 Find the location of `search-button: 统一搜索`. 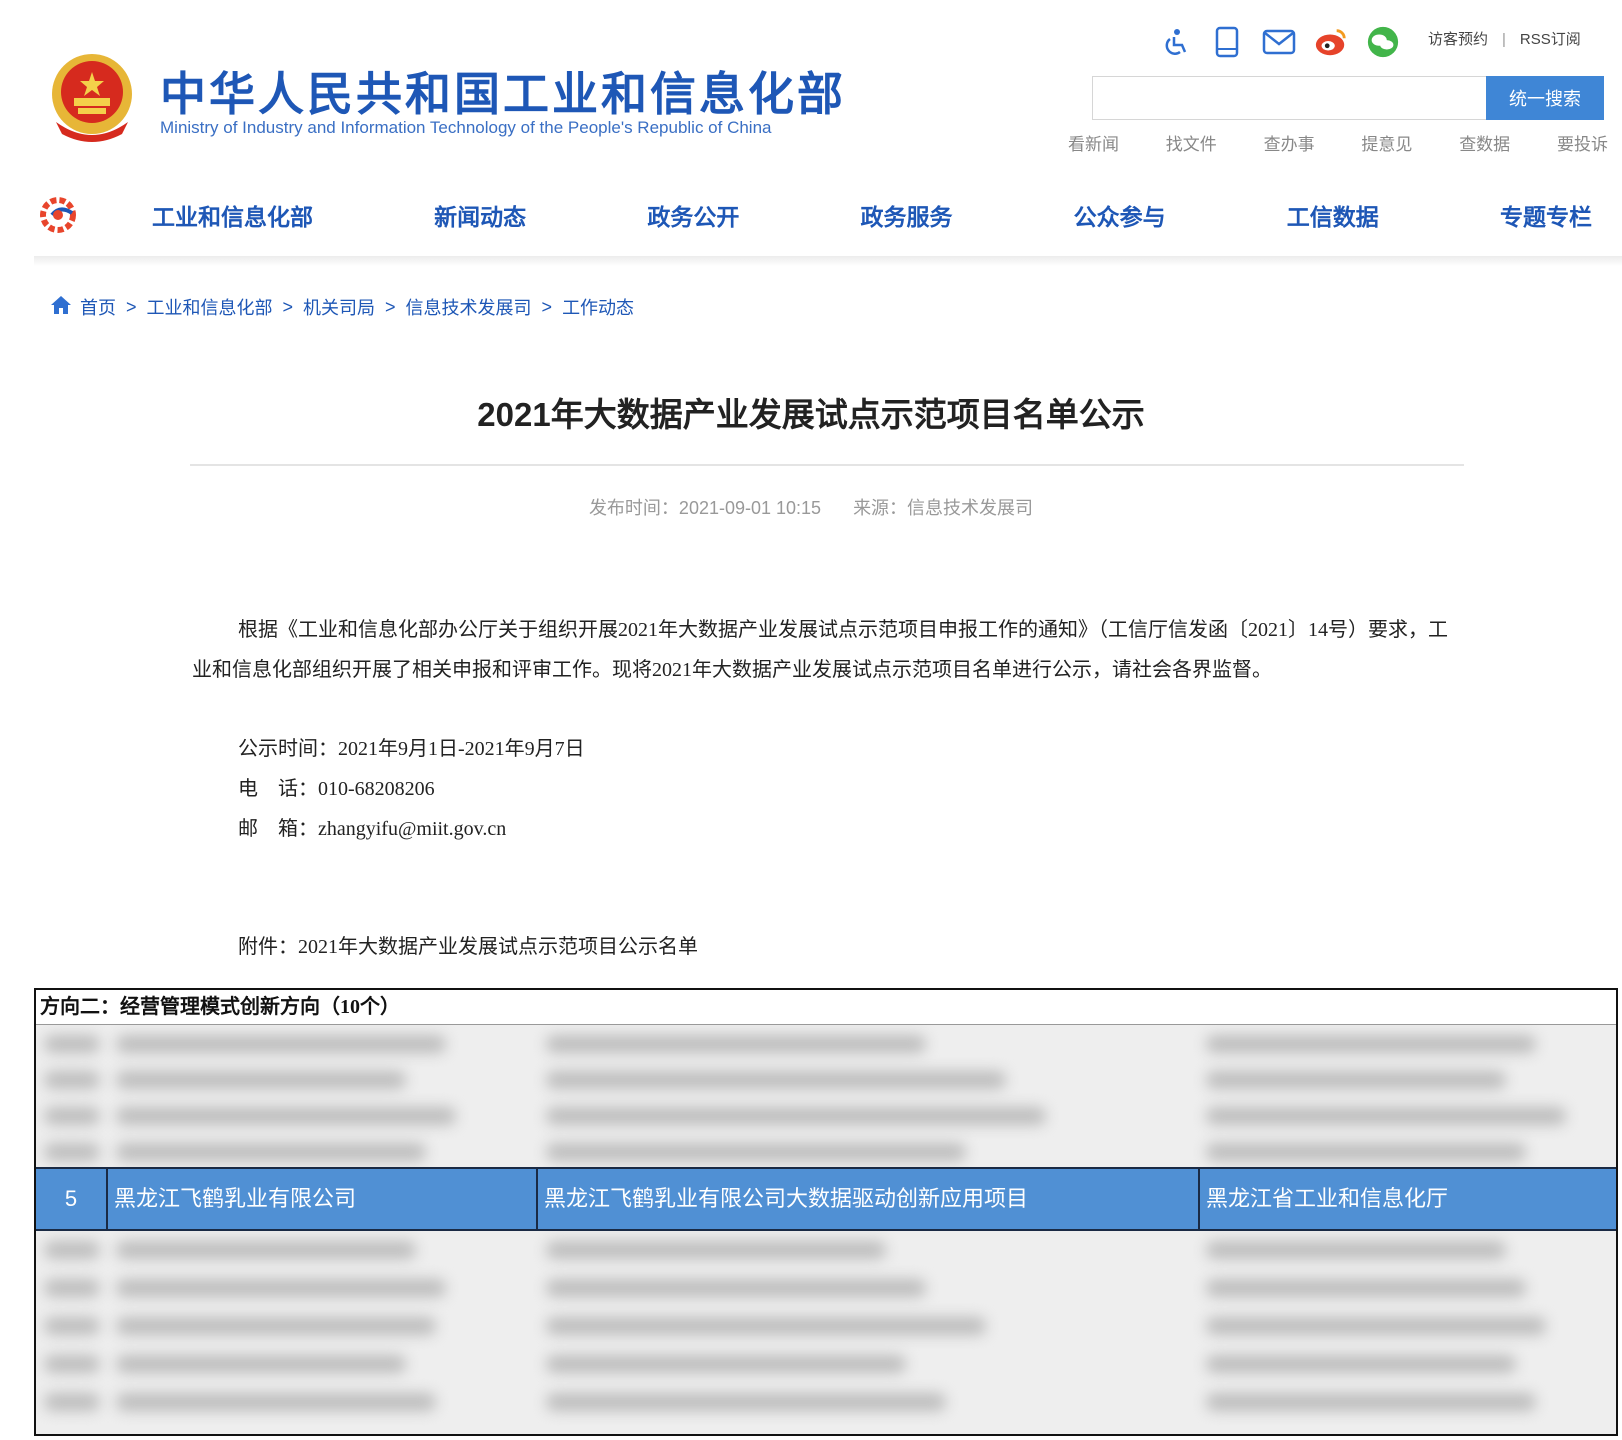

search-button: 统一搜索 is located at coordinates (1545, 98).